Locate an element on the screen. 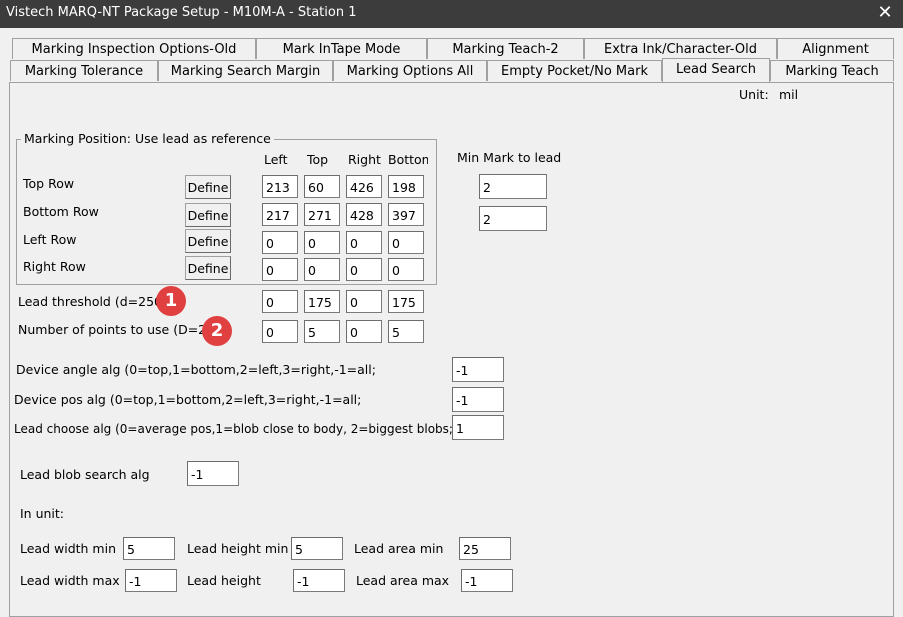 This screenshot has height=617, width=903. right-row-right-input is located at coordinates (364, 269).